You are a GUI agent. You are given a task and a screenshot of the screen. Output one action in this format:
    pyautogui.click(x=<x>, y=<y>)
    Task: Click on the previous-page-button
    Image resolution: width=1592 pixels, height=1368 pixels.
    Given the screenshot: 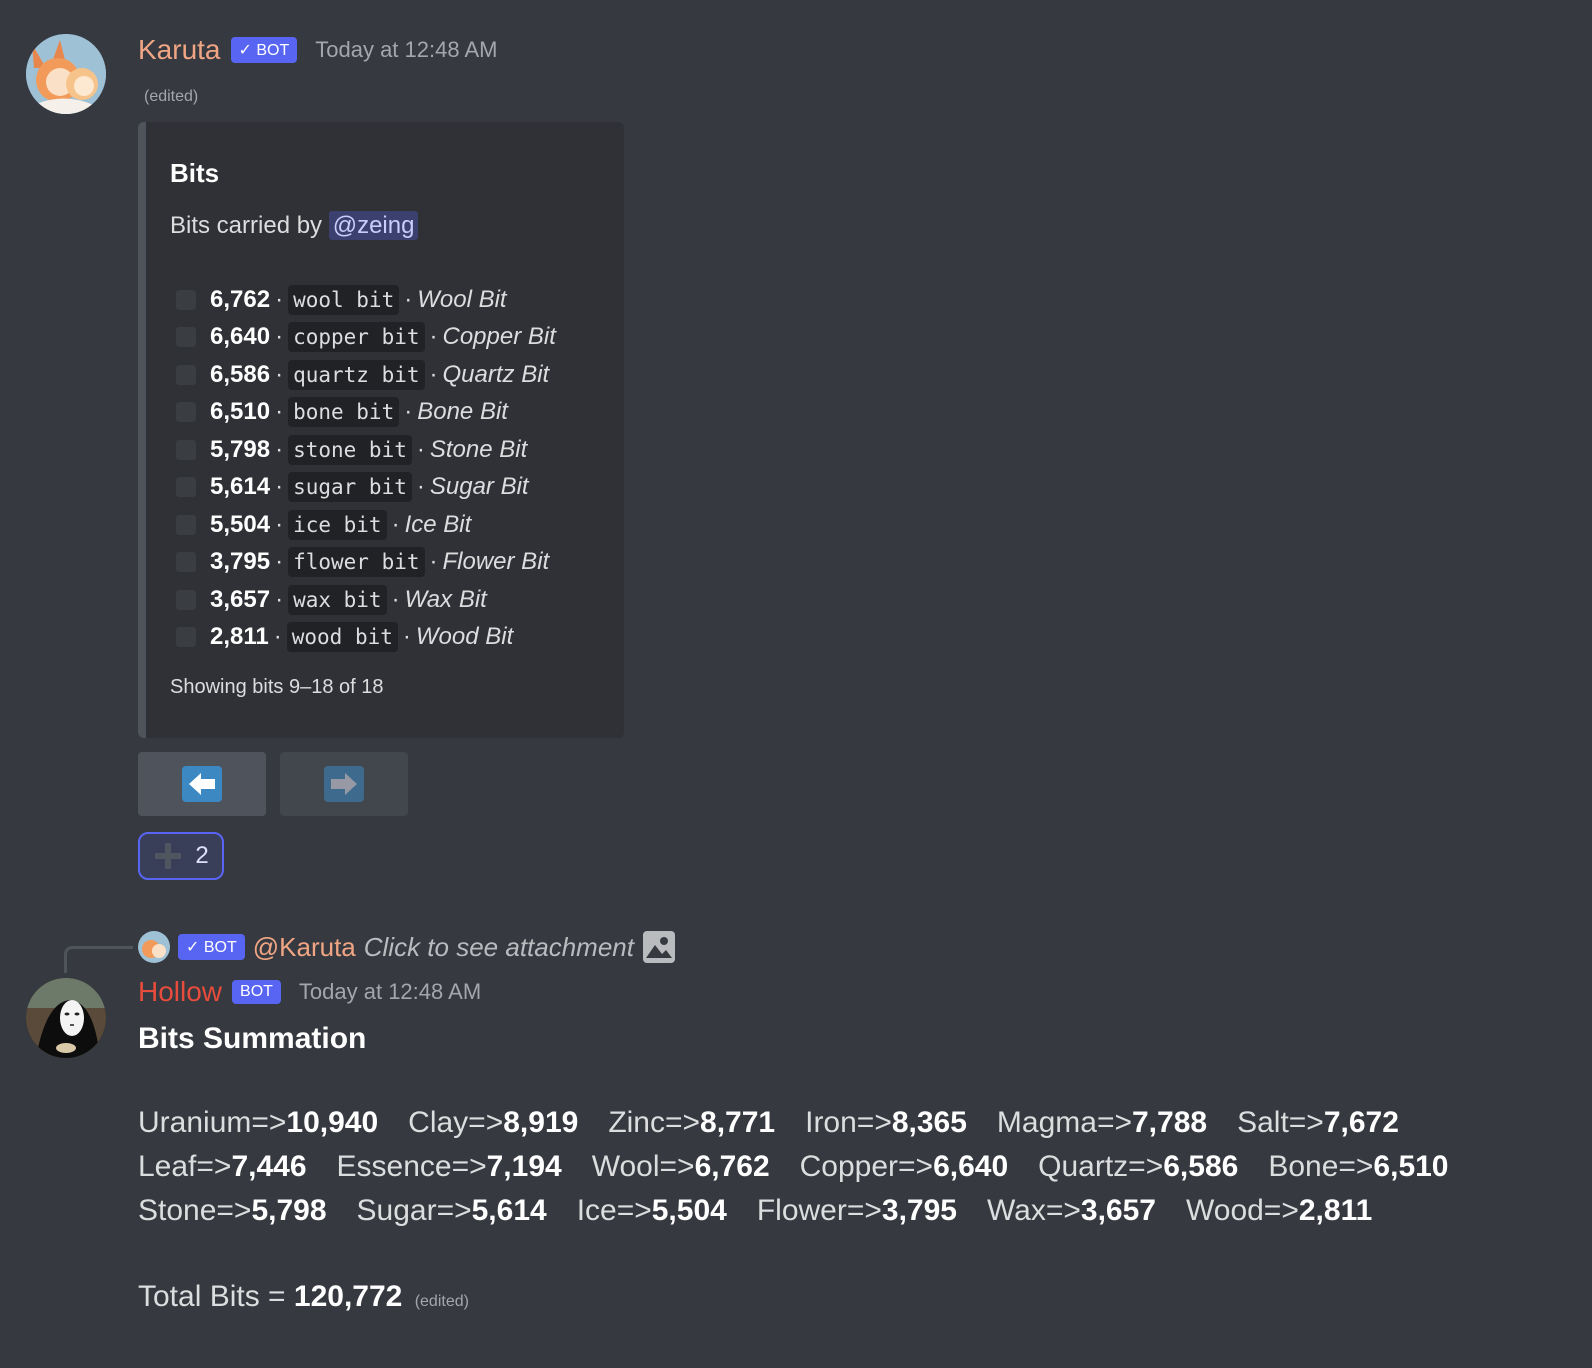 What is the action you would take?
    pyautogui.click(x=202, y=784)
    